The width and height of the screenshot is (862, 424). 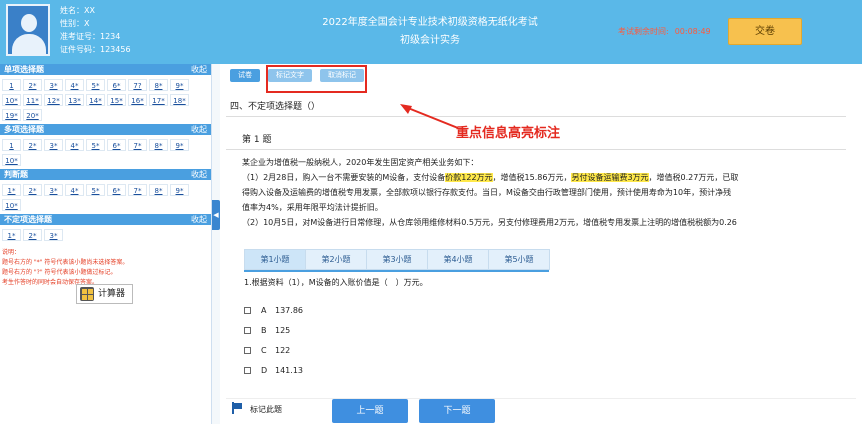 What do you see at coordinates (273, 310) in the screenshot?
I see `option-a: A 137.86` at bounding box center [273, 310].